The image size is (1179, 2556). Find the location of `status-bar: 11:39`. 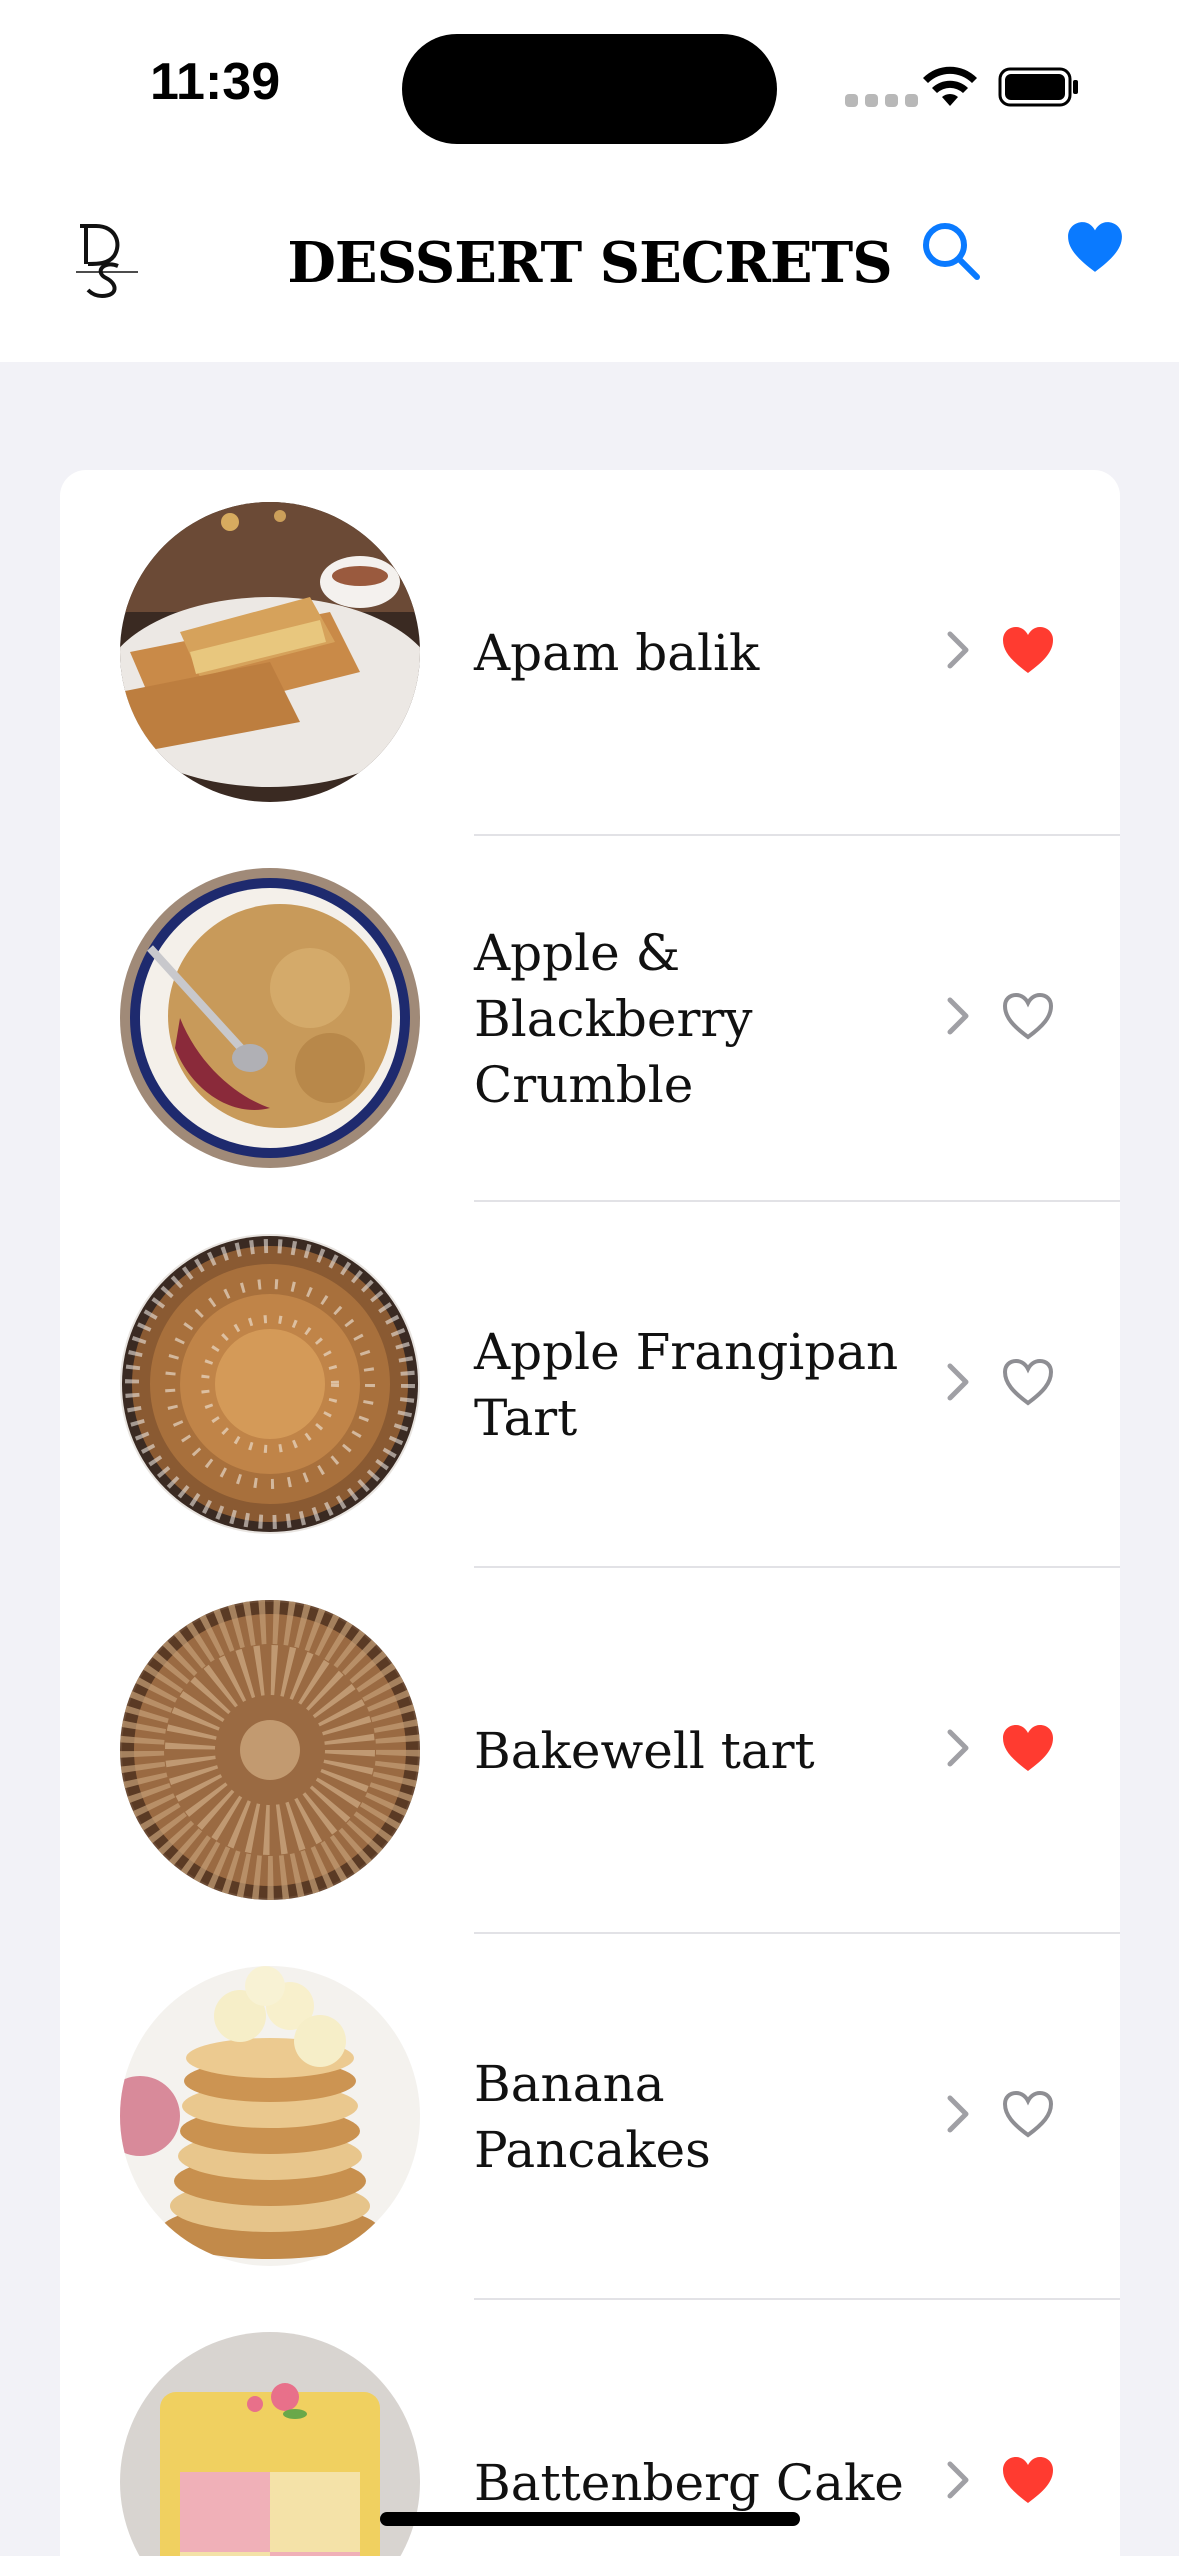

status-bar: 11:39 is located at coordinates (589, 85).